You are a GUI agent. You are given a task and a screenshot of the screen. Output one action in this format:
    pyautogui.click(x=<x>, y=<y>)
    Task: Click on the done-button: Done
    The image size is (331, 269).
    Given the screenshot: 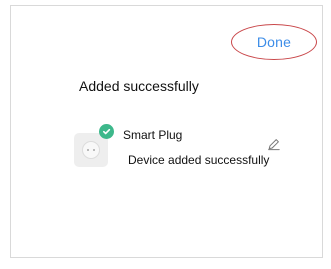 What is the action you would take?
    pyautogui.click(x=274, y=42)
    